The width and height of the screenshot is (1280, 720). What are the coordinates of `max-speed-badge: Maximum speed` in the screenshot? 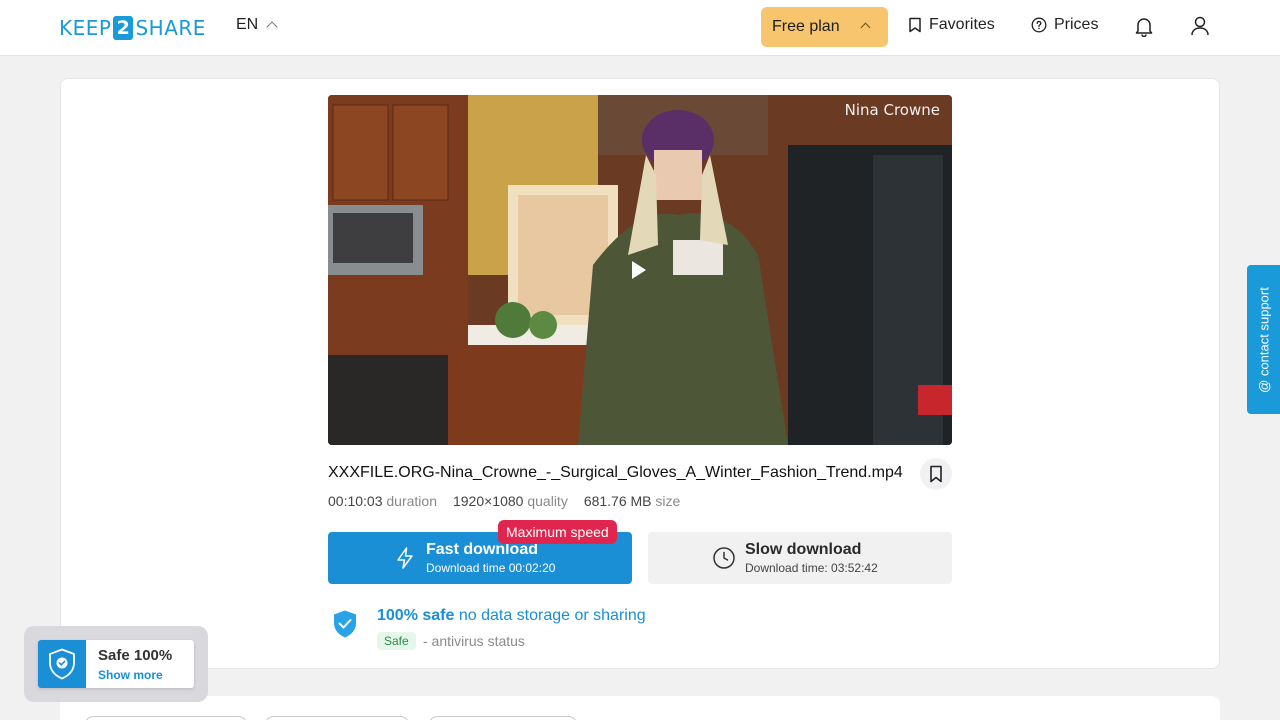 It's located at (557, 532).